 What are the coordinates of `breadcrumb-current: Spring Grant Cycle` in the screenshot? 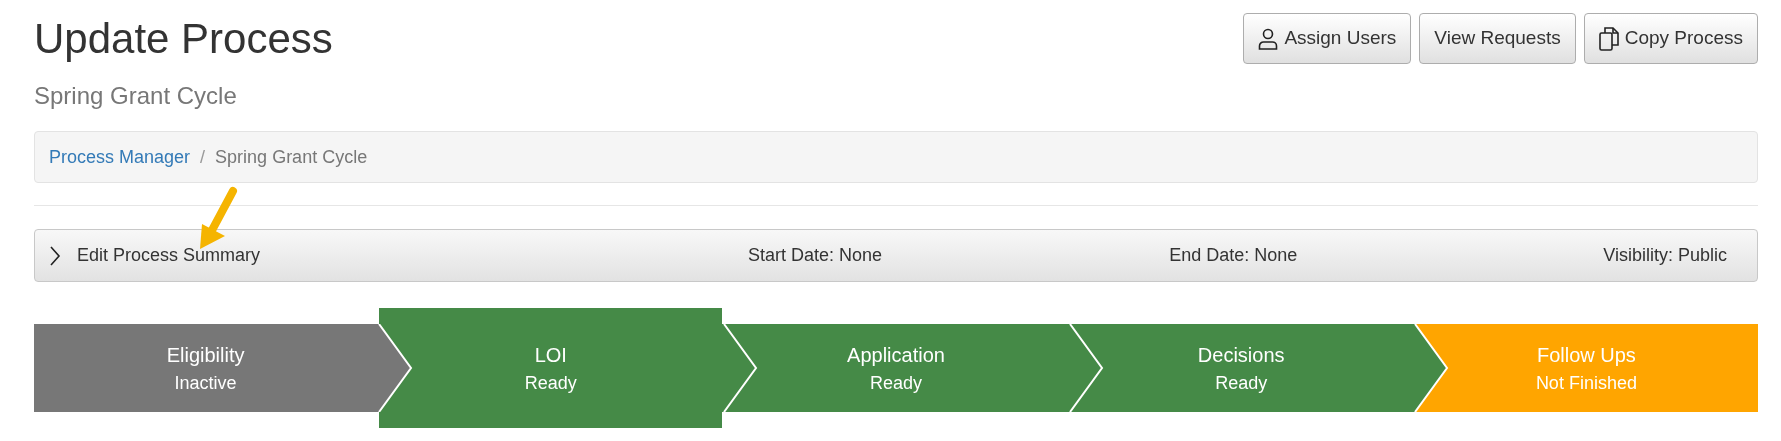 It's located at (291, 157).